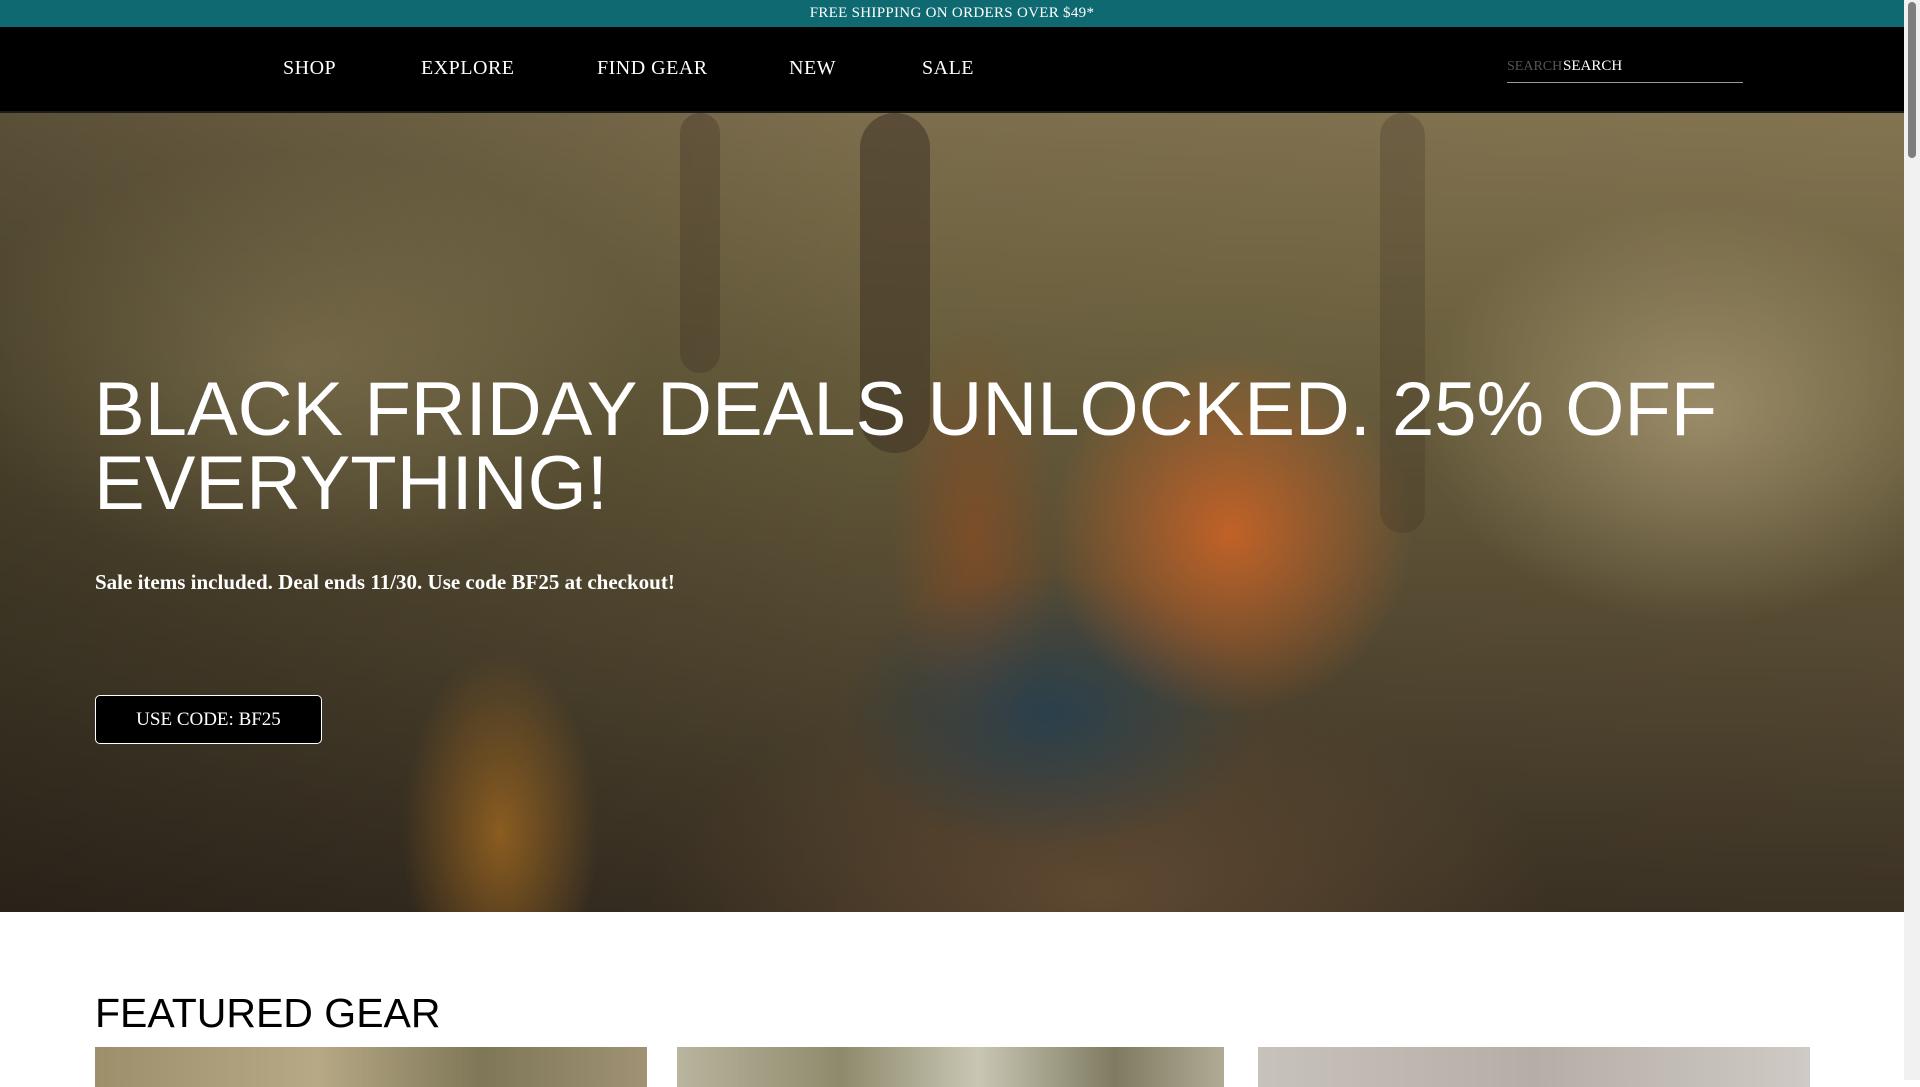 The height and width of the screenshot is (1087, 1920). Describe the element at coordinates (1651, 66) in the screenshot. I see `search-input` at that location.